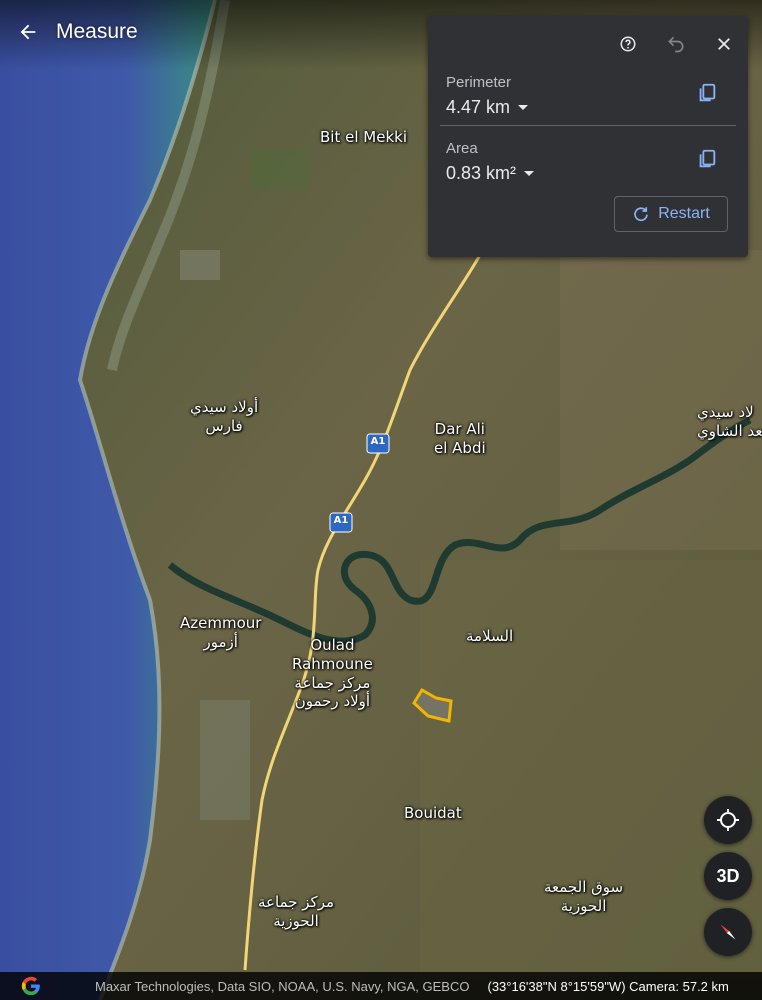  I want to click on app-header: Measure, so click(69, 32).